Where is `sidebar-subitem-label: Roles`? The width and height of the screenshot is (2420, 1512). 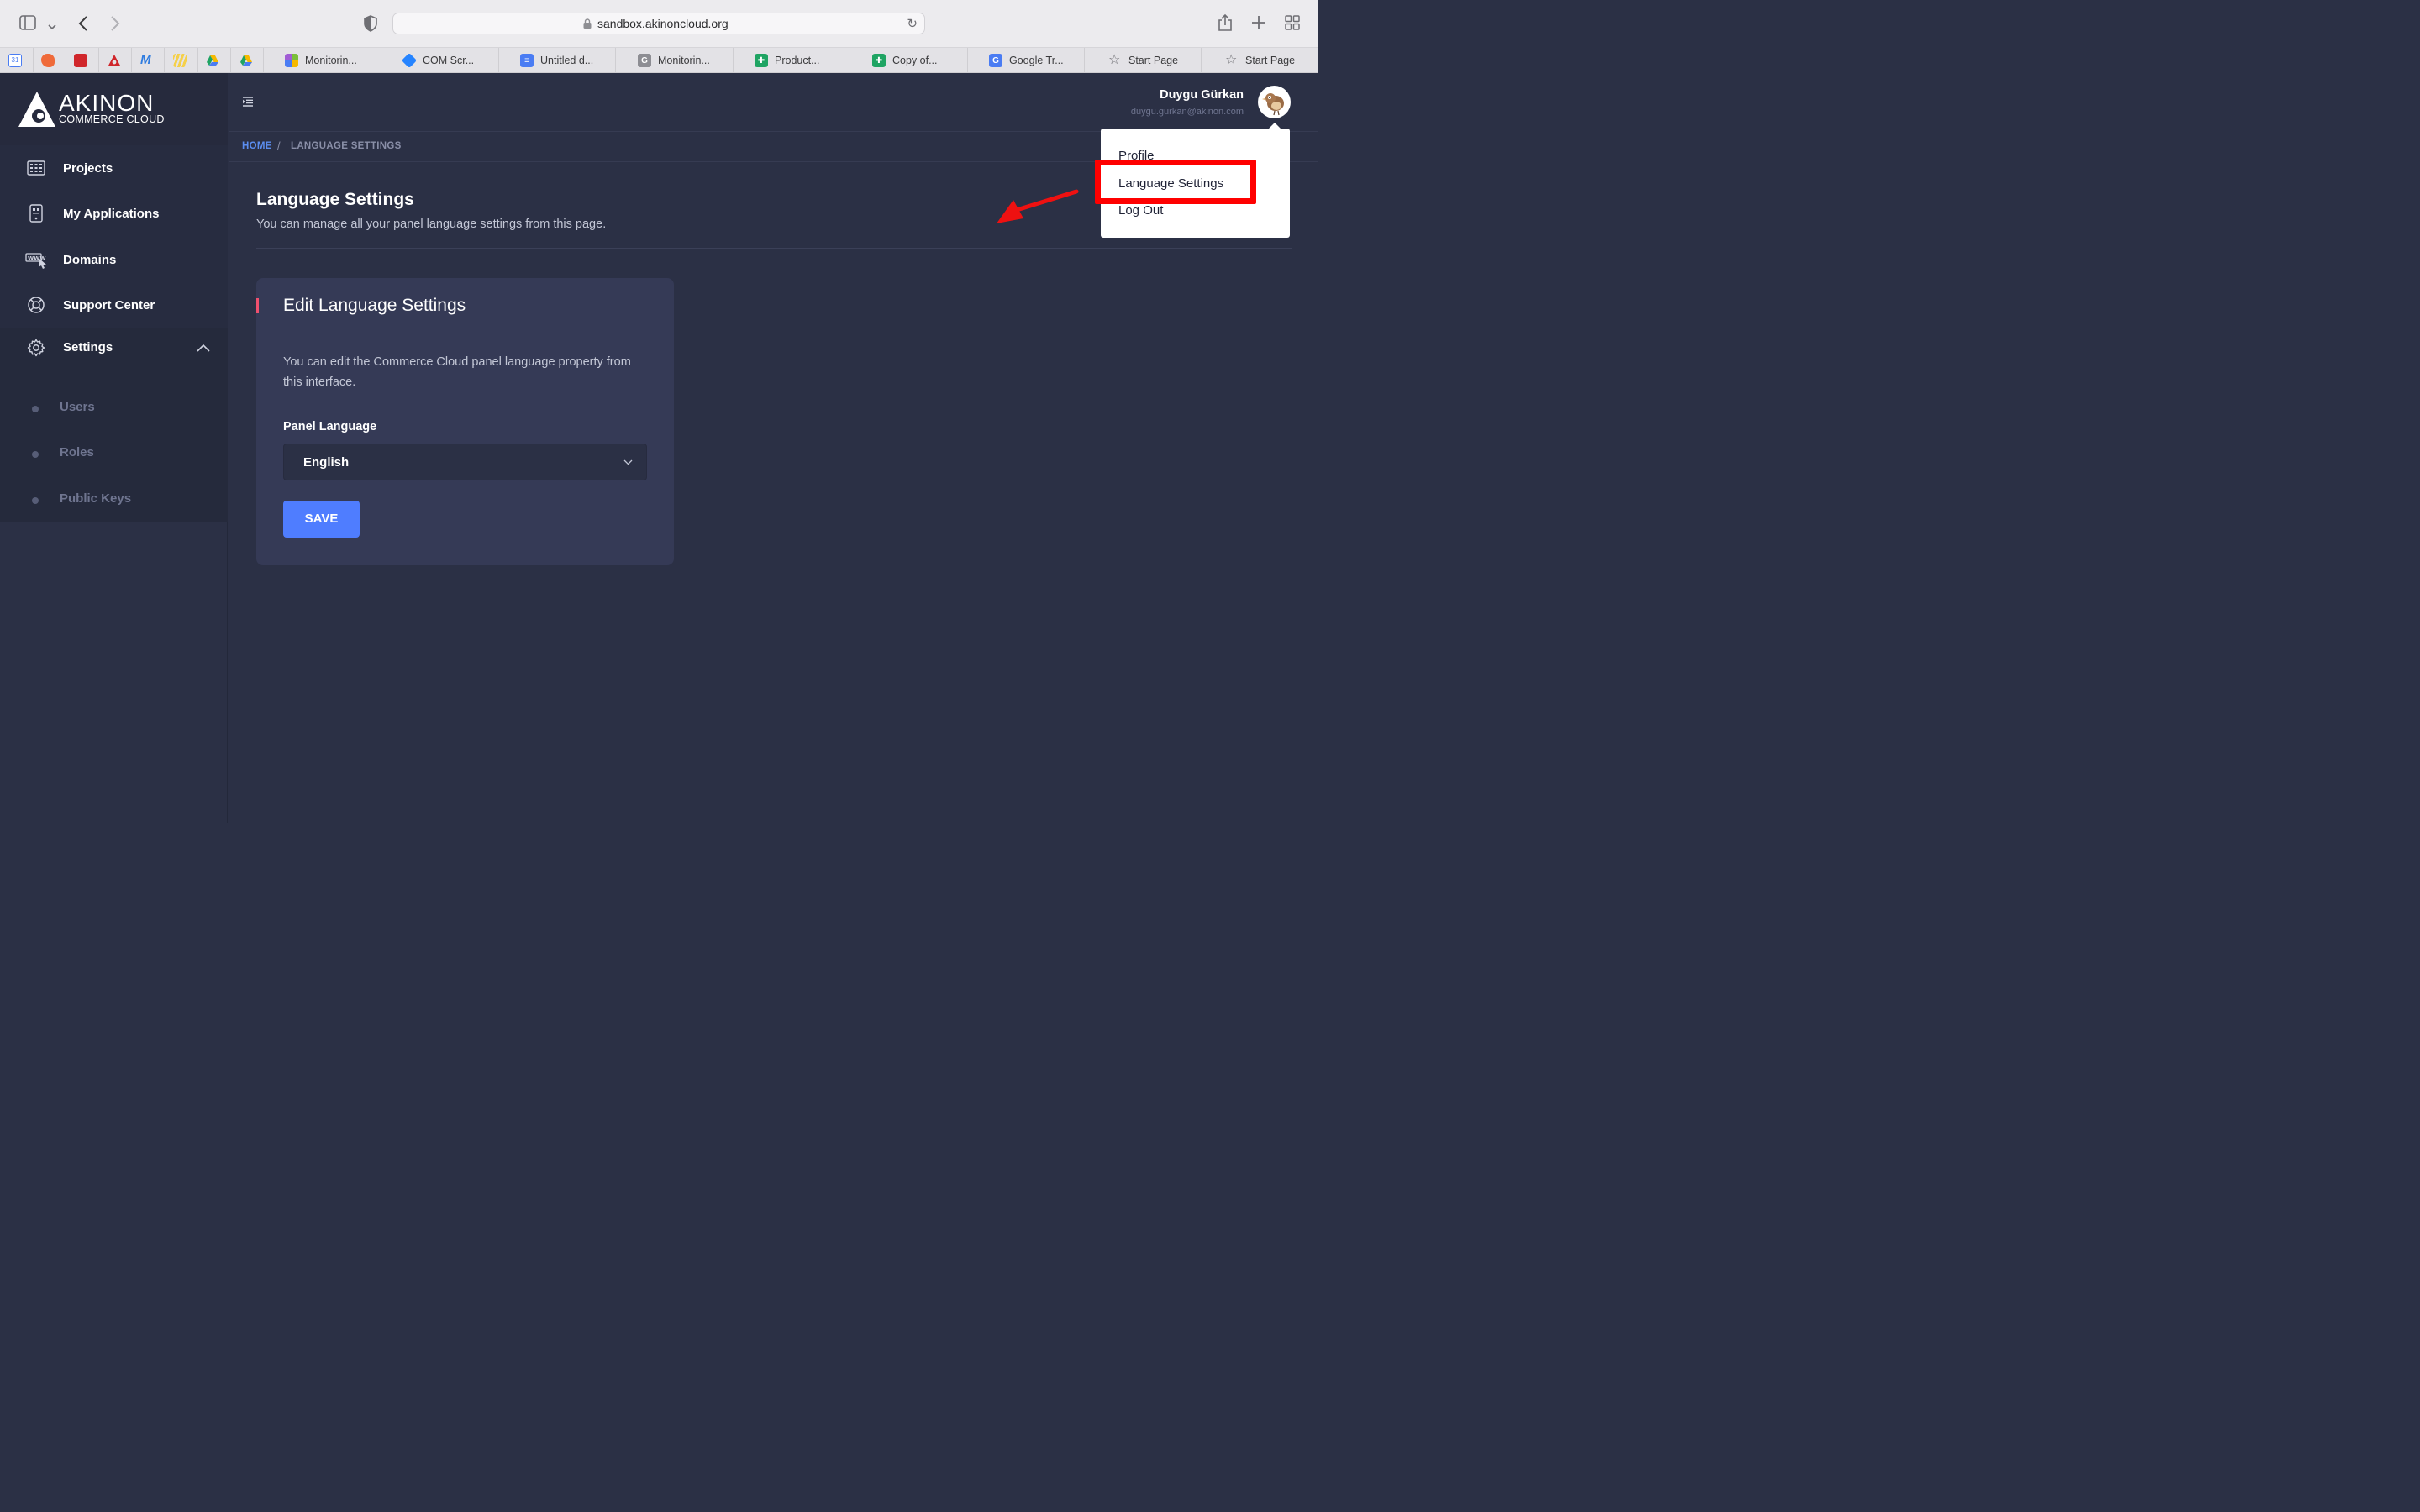
sidebar-subitem-label: Roles is located at coordinates (77, 452).